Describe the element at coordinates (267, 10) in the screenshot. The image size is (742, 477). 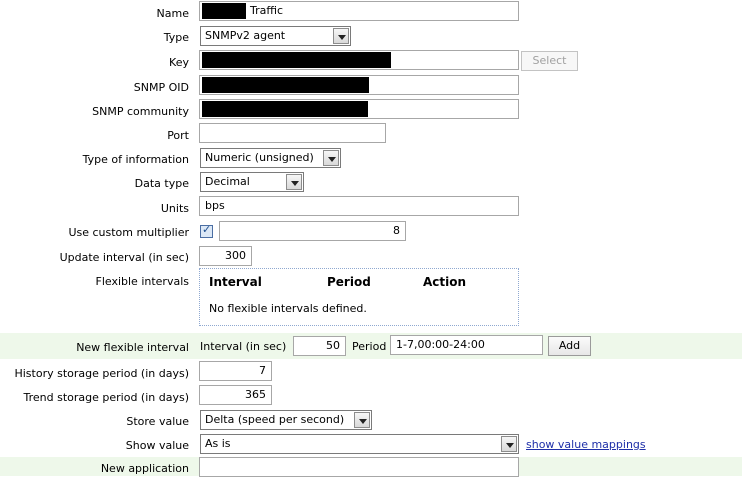
I see `name-value: Traffic` at that location.